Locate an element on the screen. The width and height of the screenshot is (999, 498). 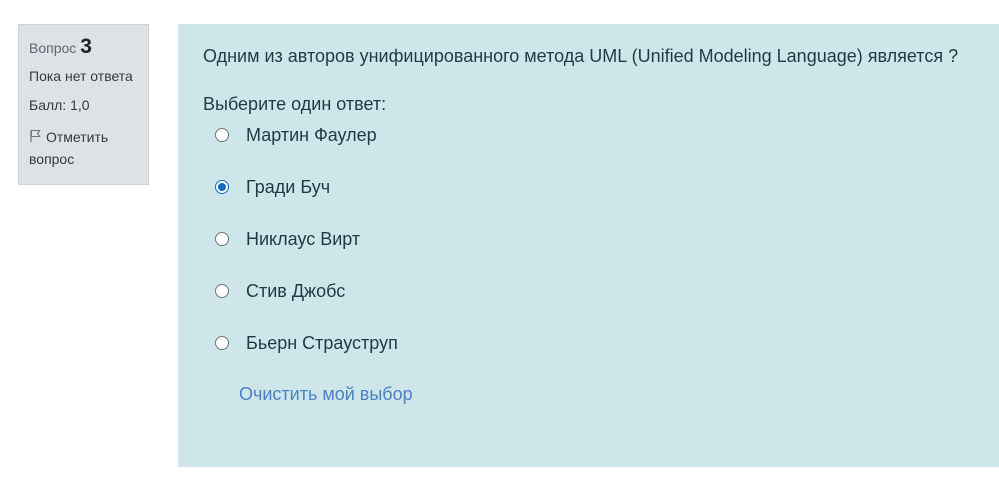
answer-label: Стив Джобс is located at coordinates (296, 290).